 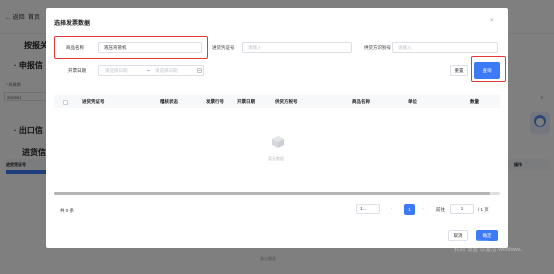 What do you see at coordinates (72, 24) in the screenshot?
I see `dialog-title: 选择发票数据` at bounding box center [72, 24].